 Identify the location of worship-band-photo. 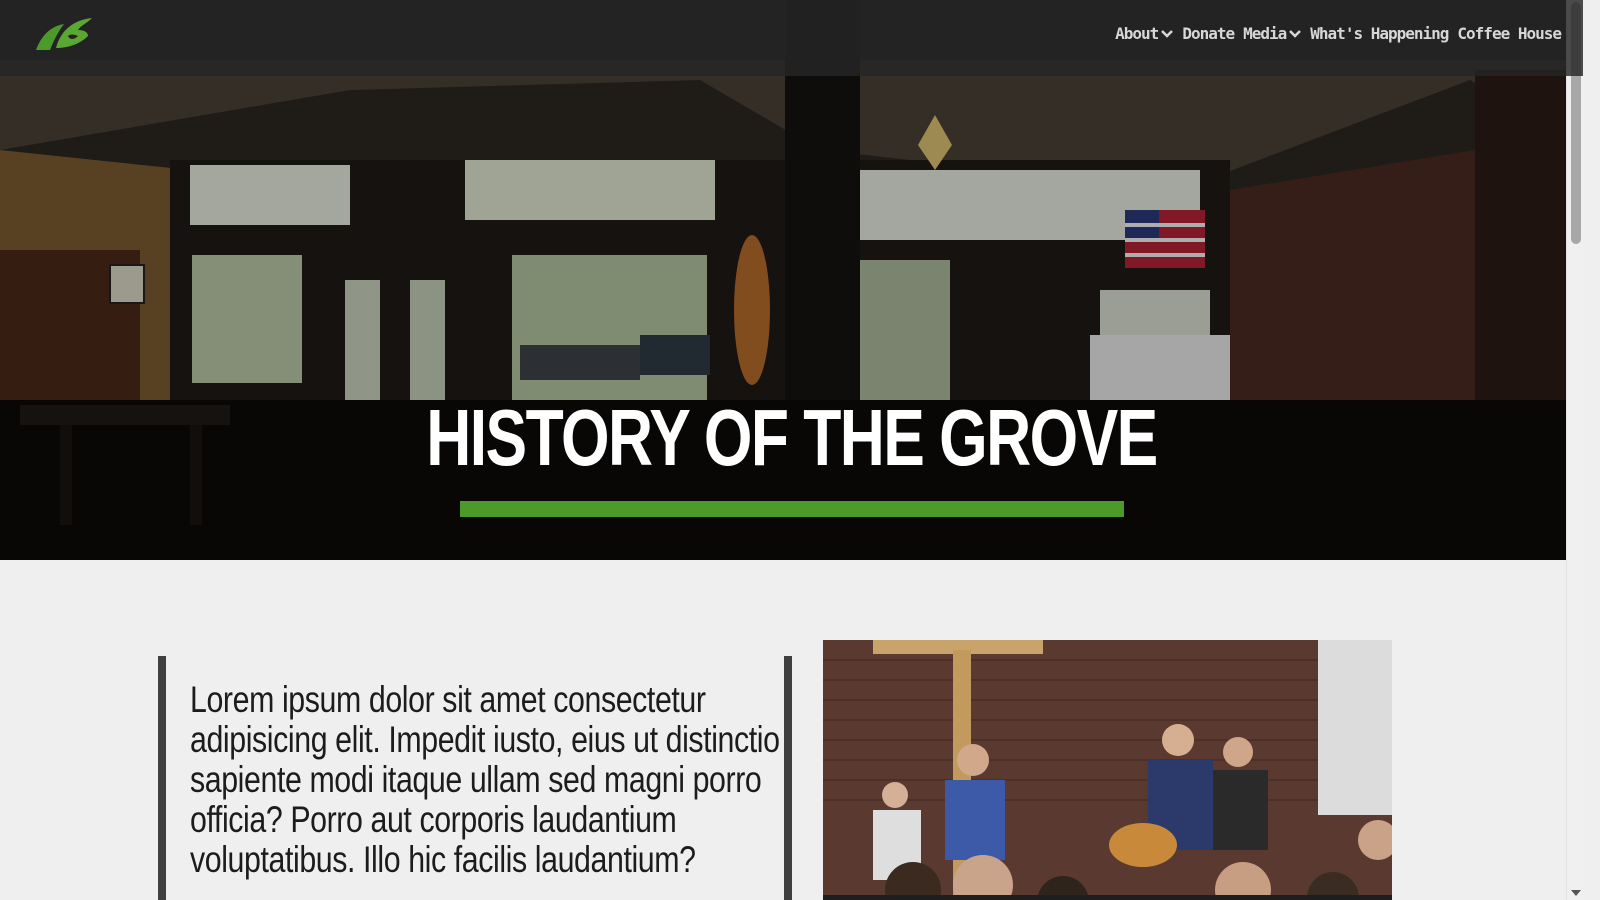
(1107, 770).